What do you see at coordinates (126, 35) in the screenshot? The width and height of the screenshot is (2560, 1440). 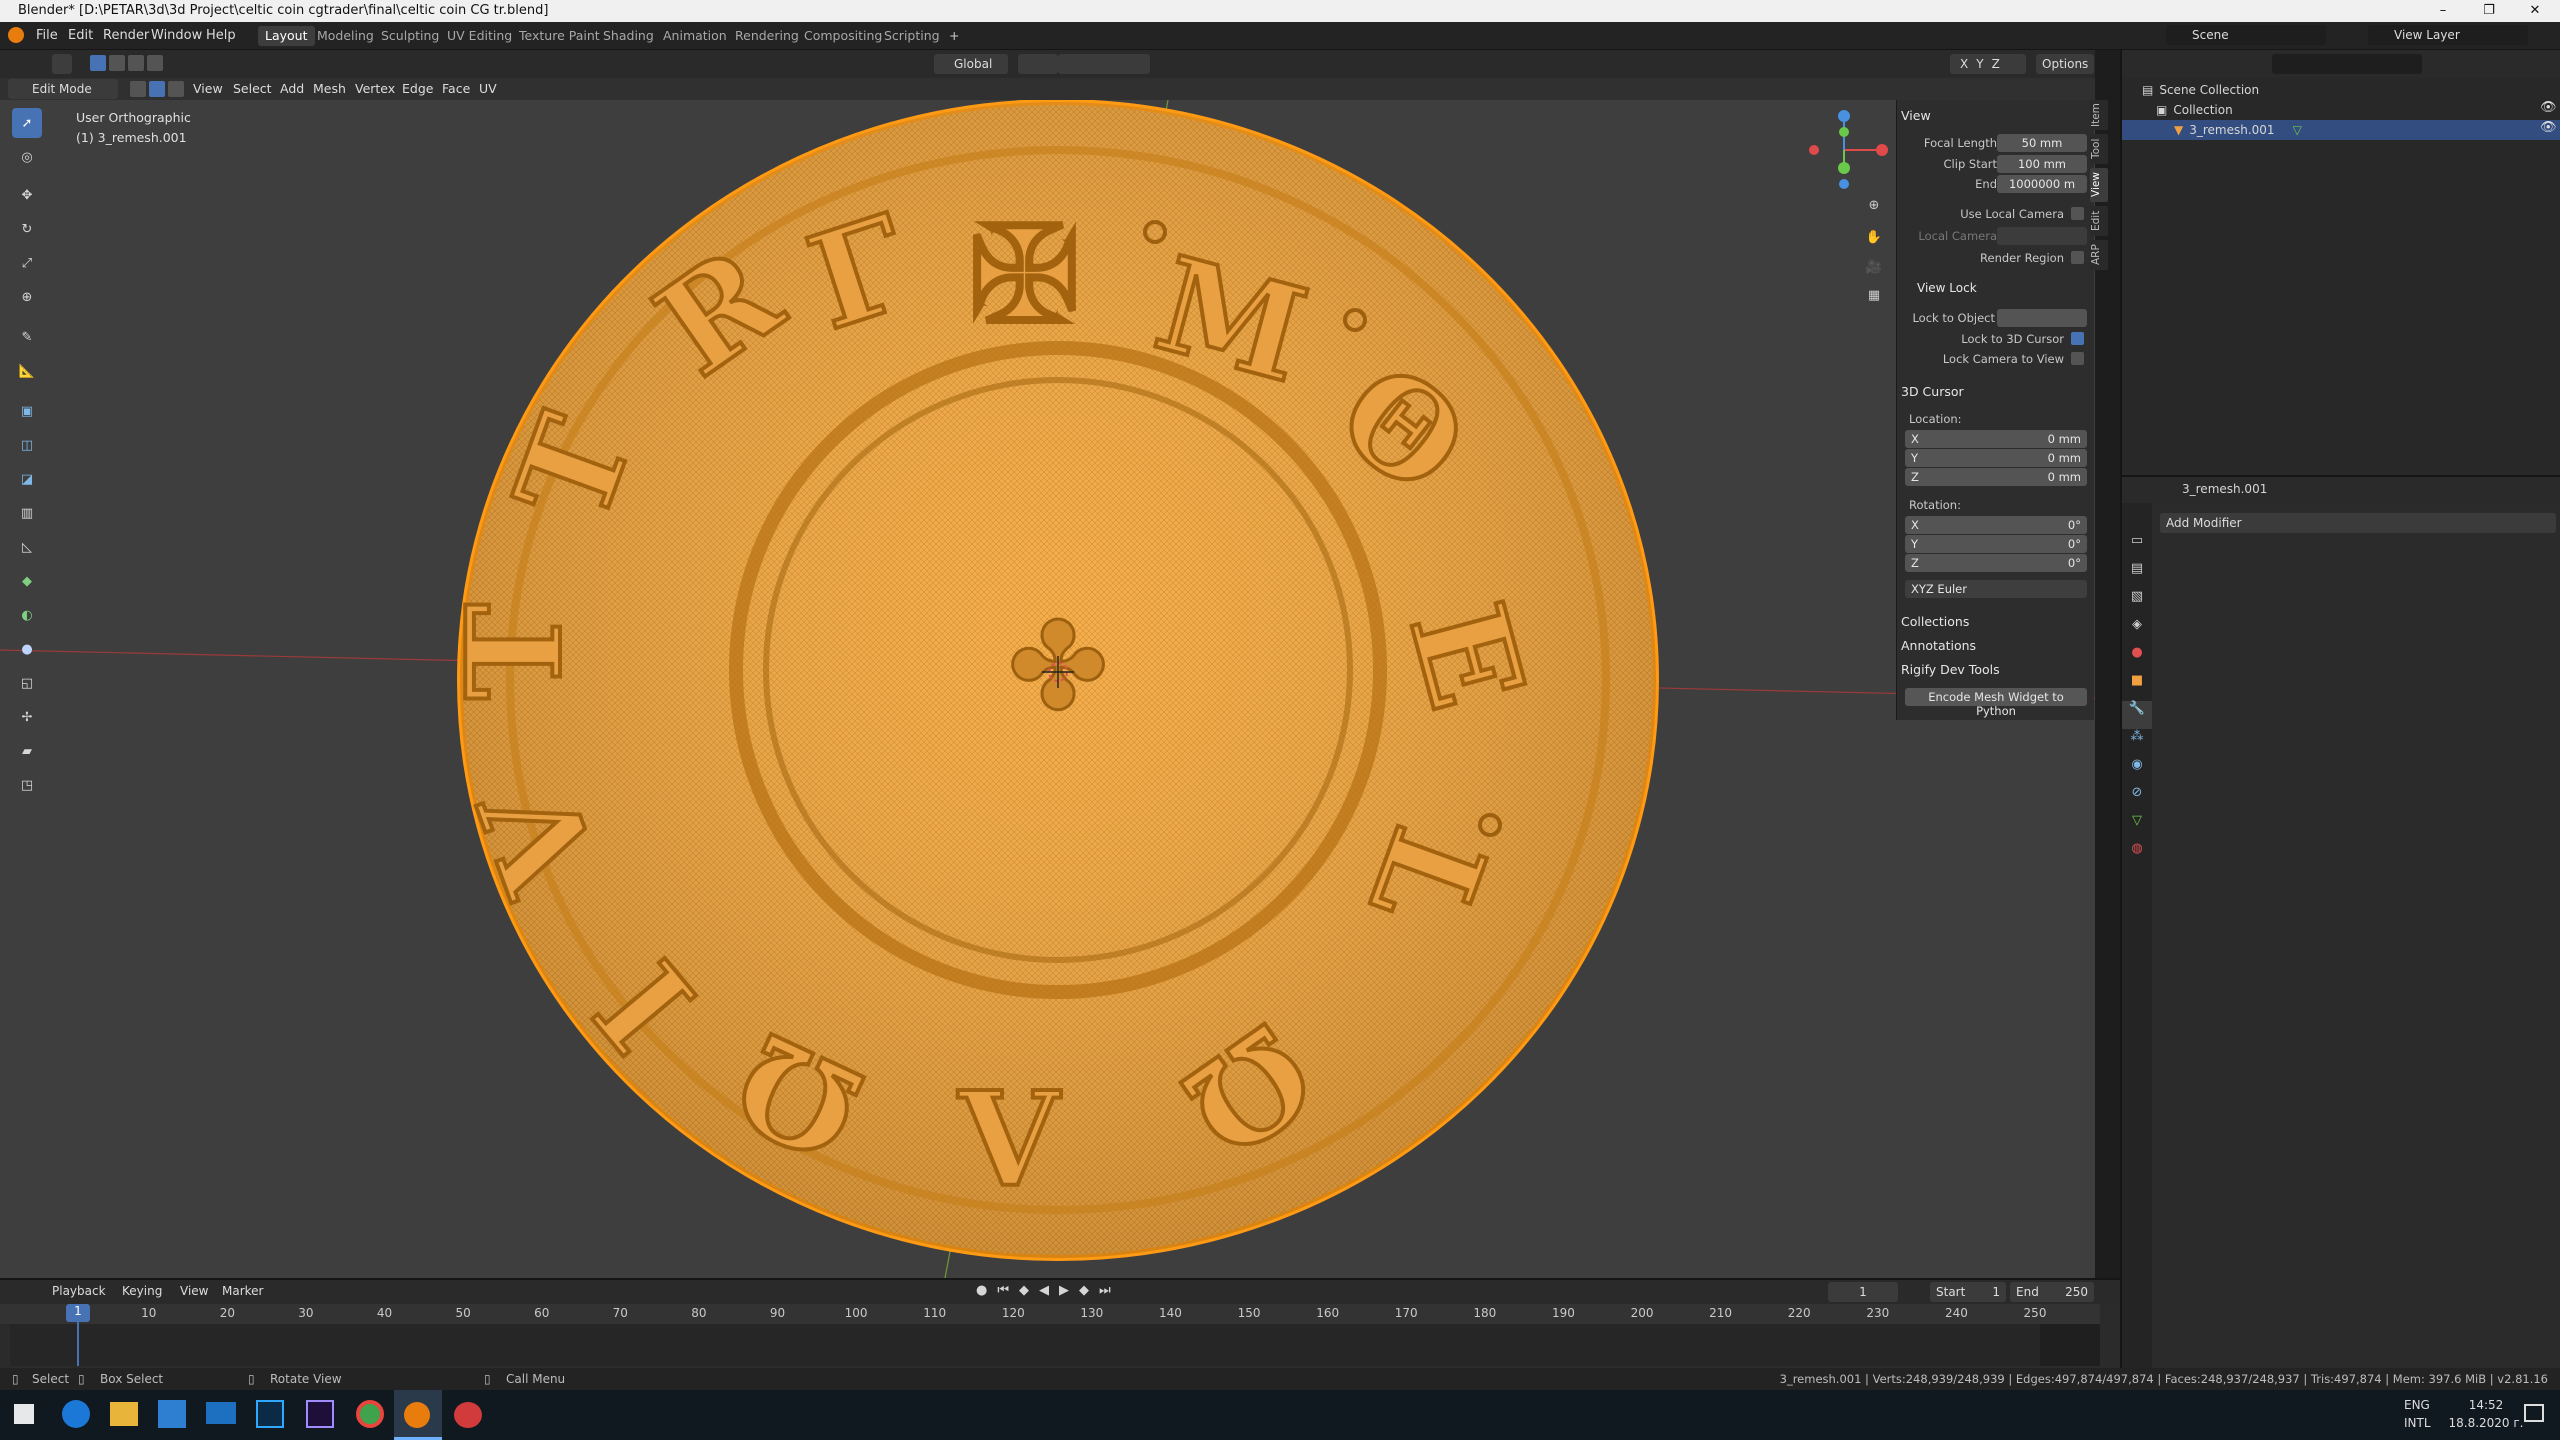 I see `menu-render: Render` at bounding box center [126, 35].